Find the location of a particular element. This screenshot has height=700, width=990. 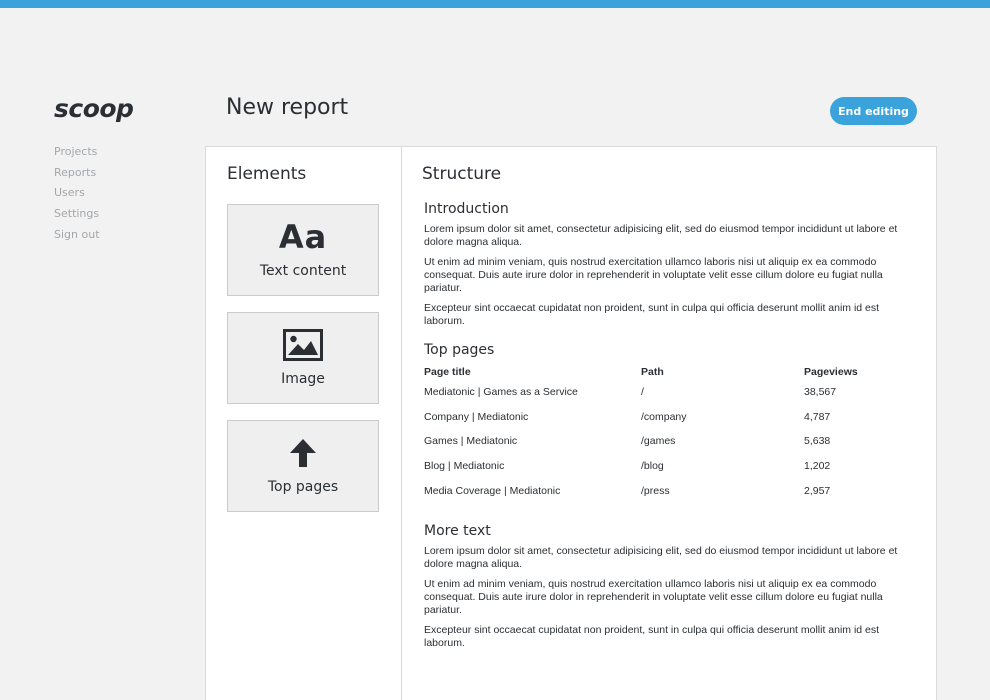

top-accent-bar is located at coordinates (495, 4).